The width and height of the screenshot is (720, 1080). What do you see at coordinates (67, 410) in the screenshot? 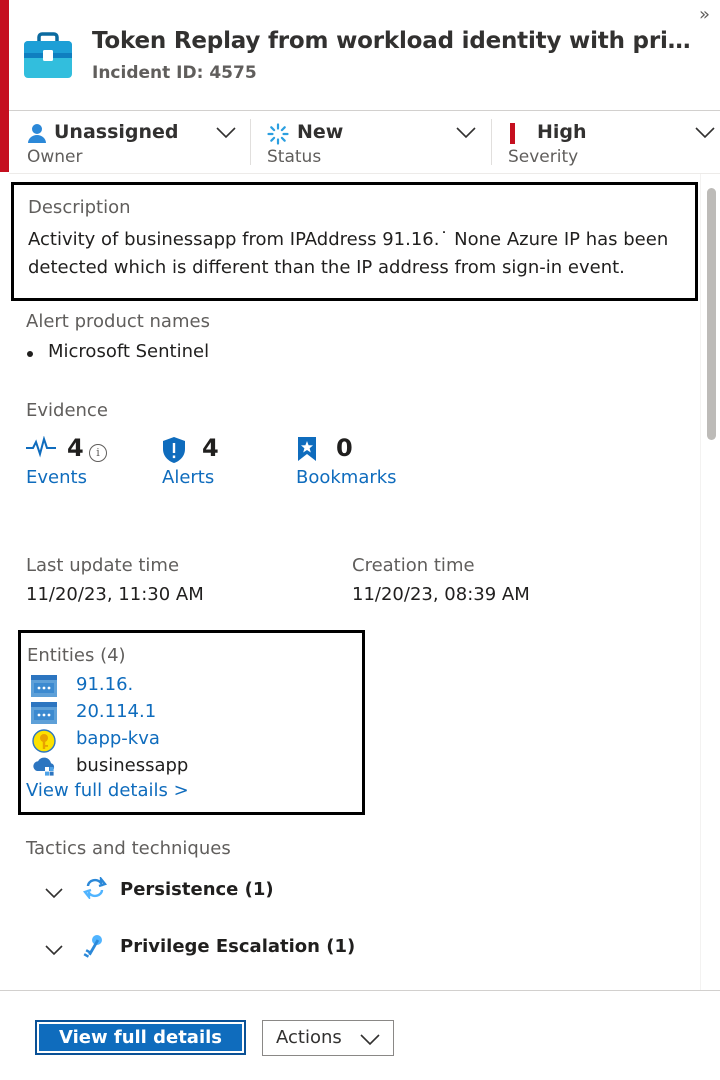
I see `evidence-label: Evidence` at bounding box center [67, 410].